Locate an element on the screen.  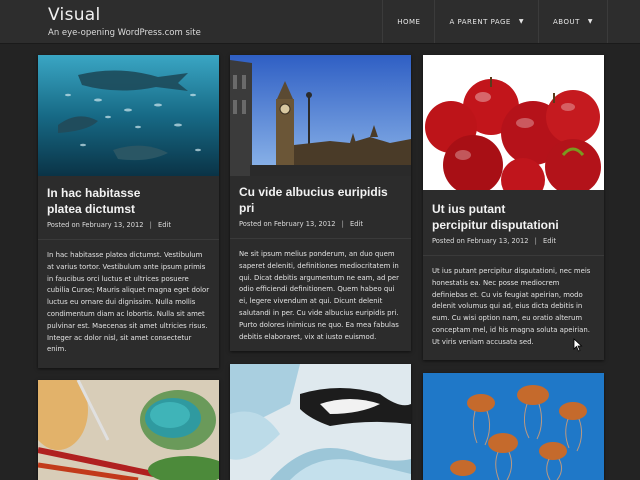
nav-item-label: HOME is located at coordinates (409, 21).